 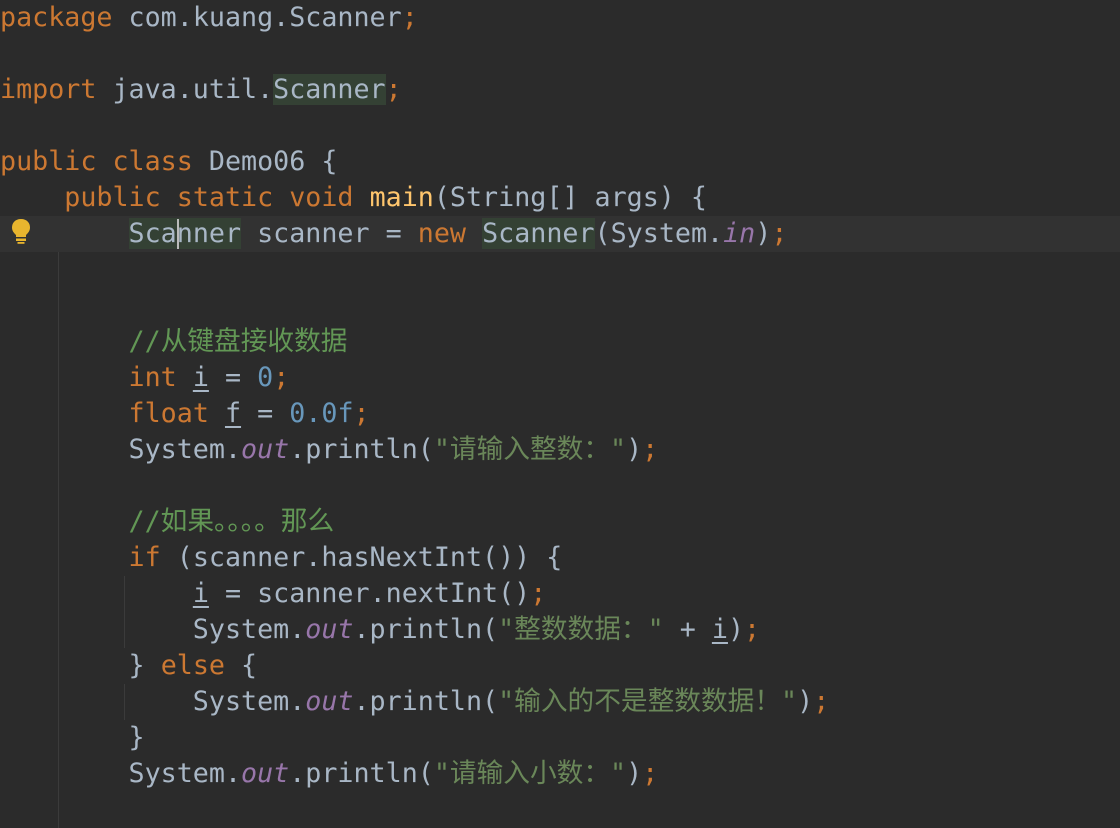 I want to click on method-name-token: main, so click(x=401, y=197).